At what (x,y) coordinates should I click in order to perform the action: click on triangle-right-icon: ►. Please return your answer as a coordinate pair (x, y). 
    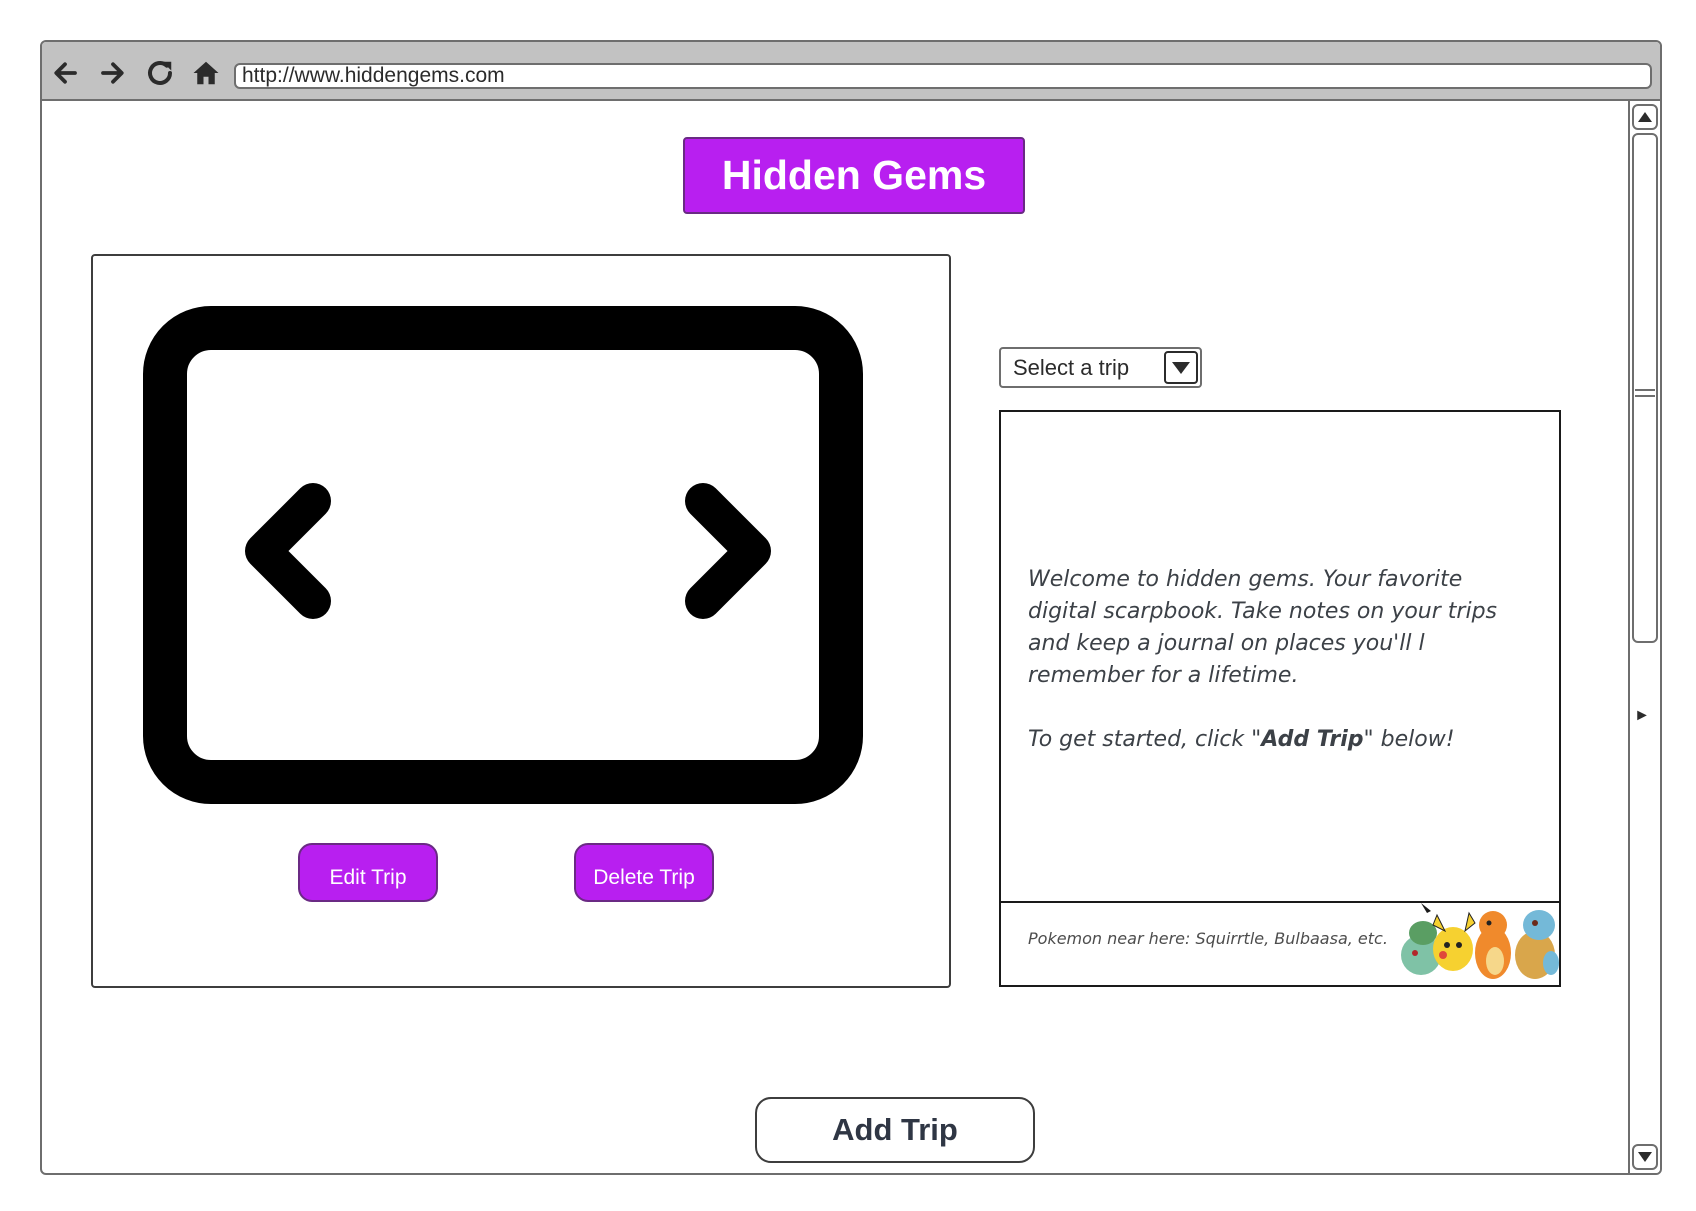
    Looking at the image, I should click on (1642, 715).